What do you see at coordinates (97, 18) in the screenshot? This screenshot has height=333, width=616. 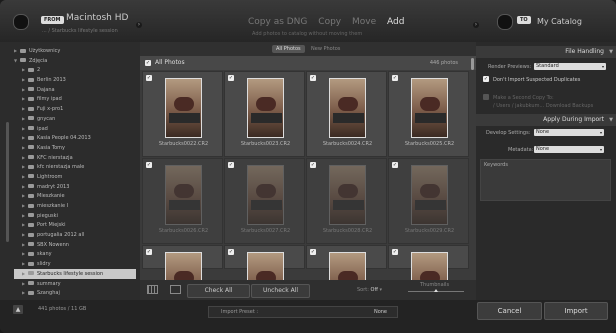 I see `source-name: Macintosh HD` at bounding box center [97, 18].